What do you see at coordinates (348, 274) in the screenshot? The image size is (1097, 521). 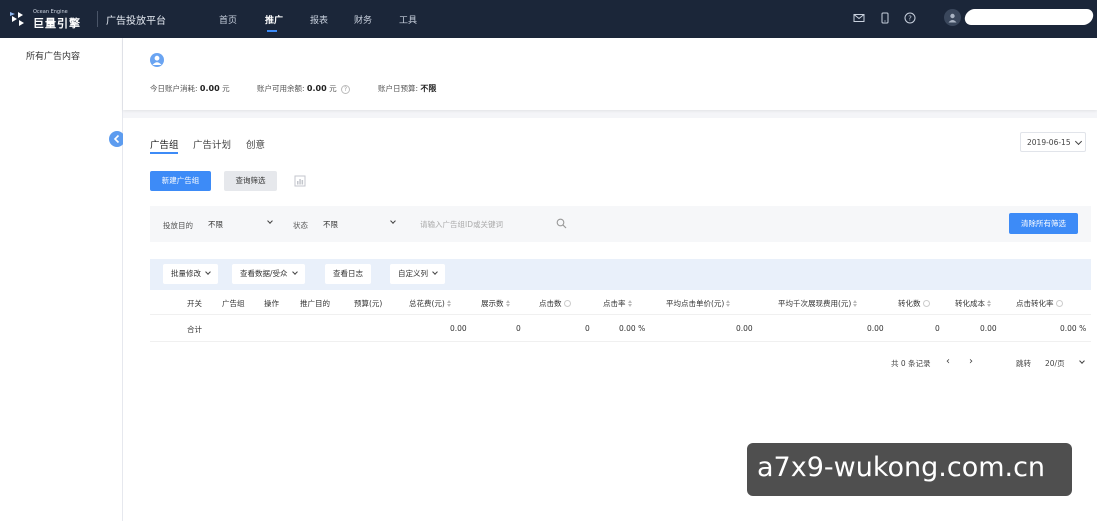 I see `view-log-button: 查看日志` at bounding box center [348, 274].